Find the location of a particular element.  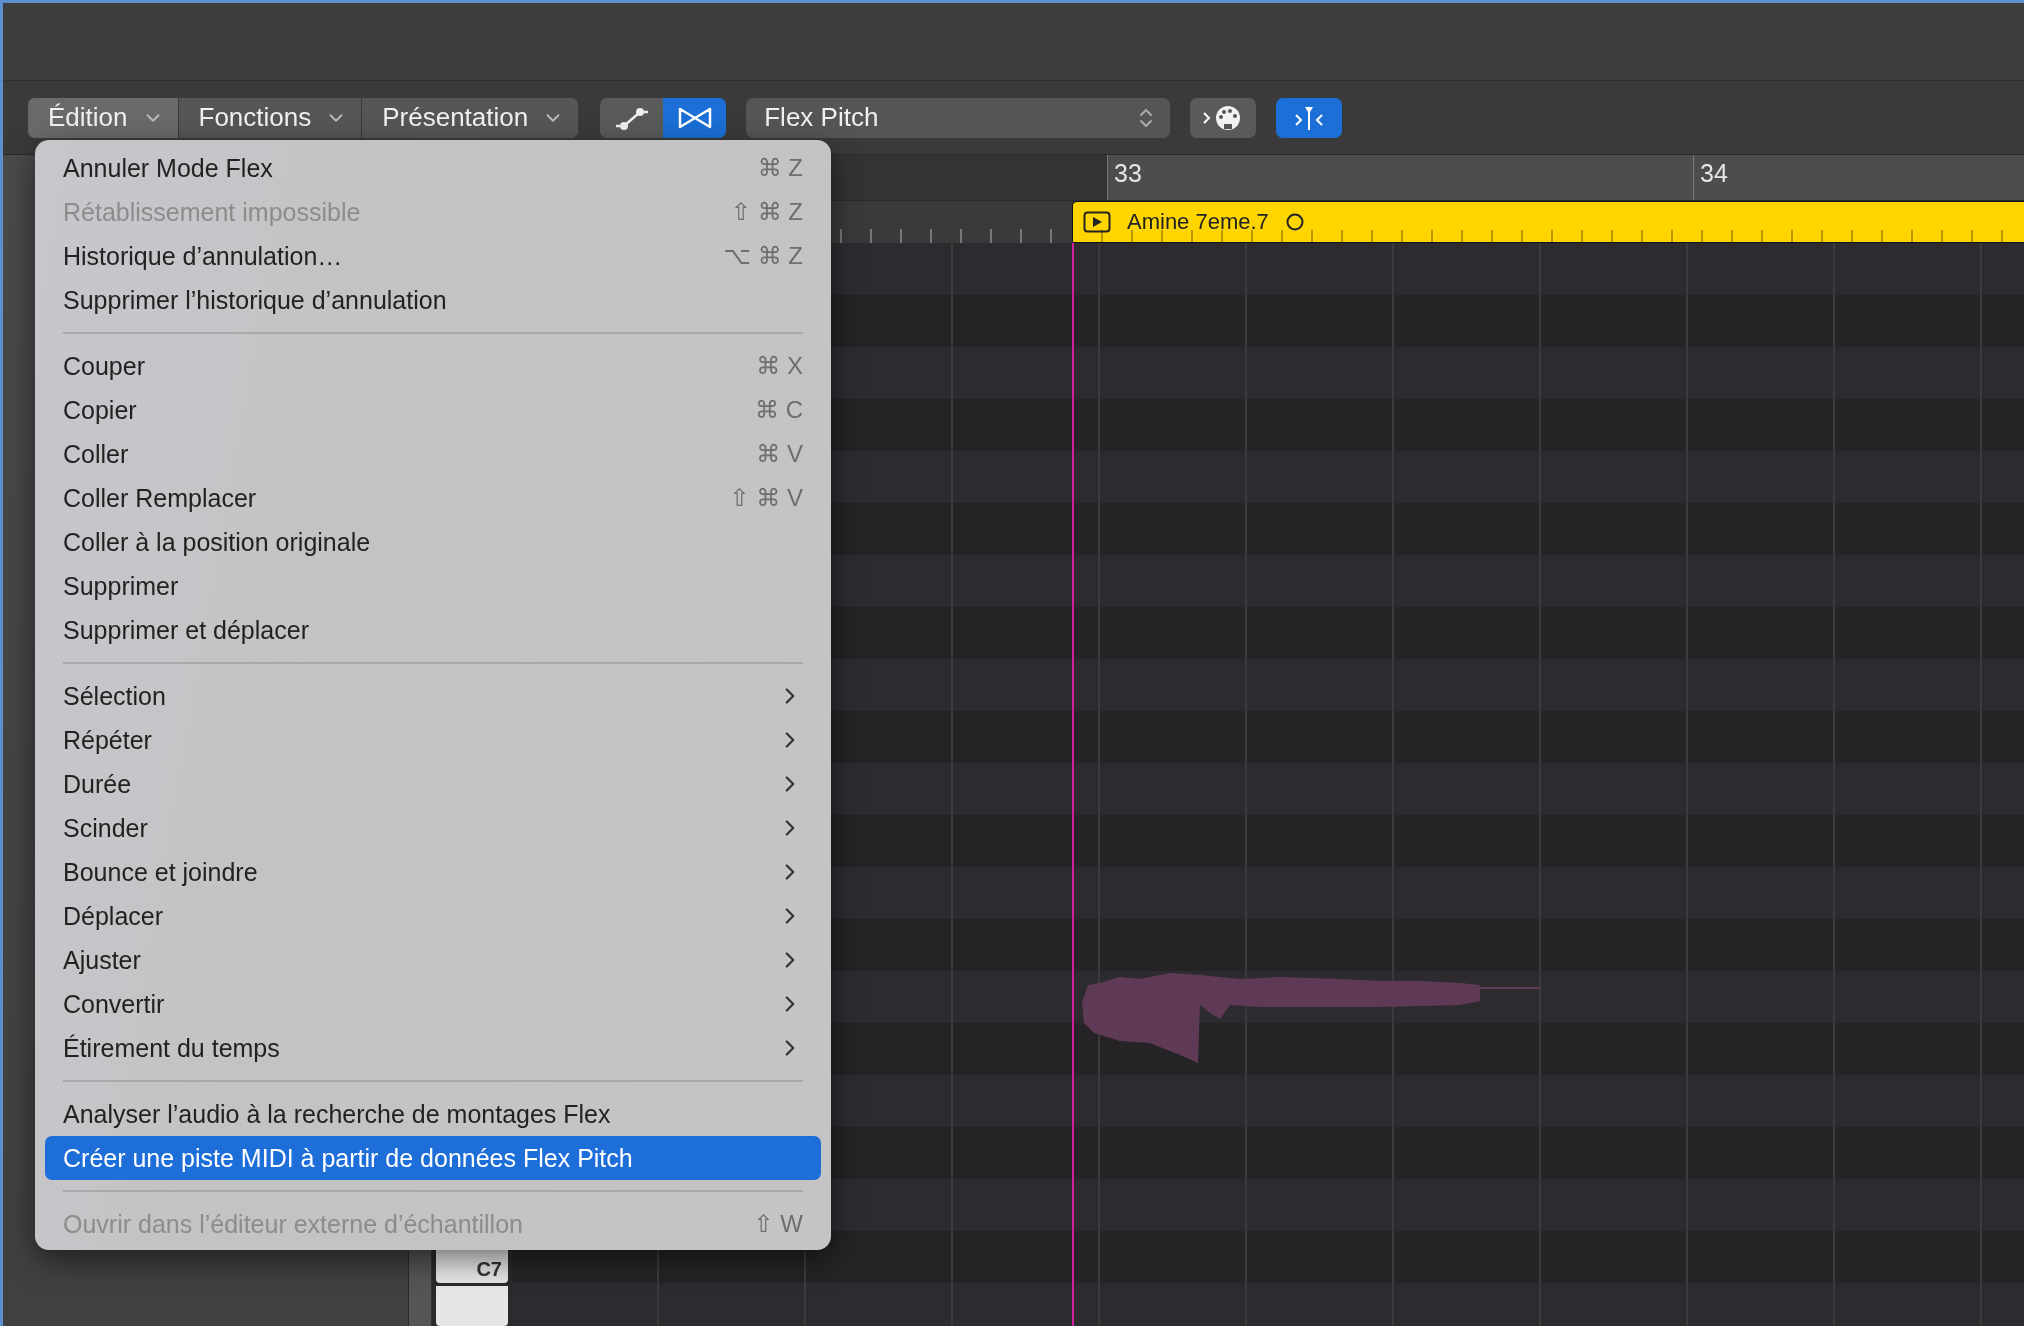

key-label: C7 is located at coordinates (489, 1269).